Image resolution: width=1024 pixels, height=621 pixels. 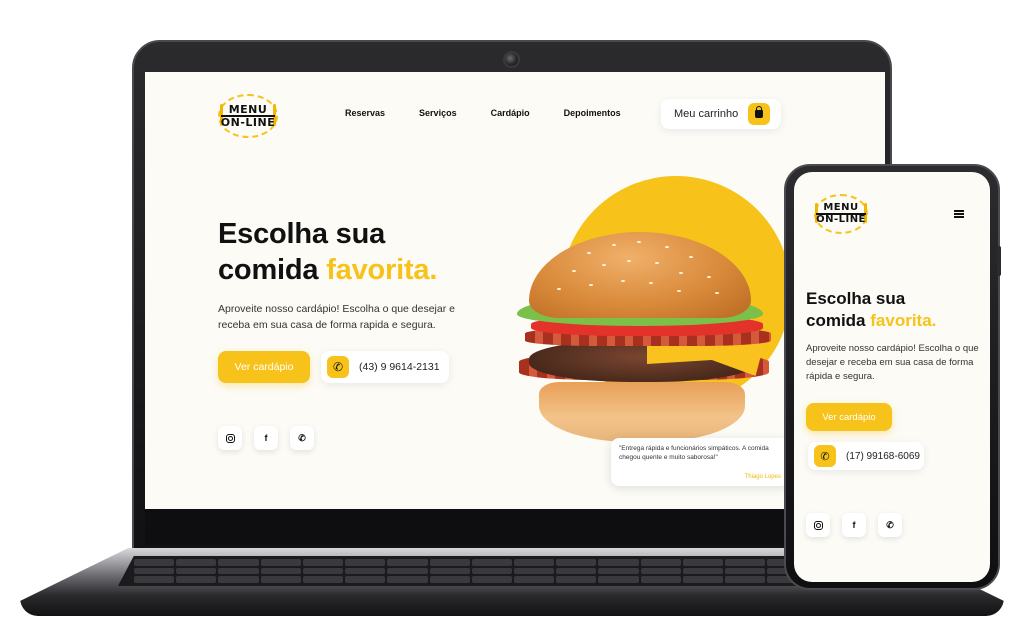 I want to click on phone-number: (17) 99168-6069, so click(x=883, y=456).